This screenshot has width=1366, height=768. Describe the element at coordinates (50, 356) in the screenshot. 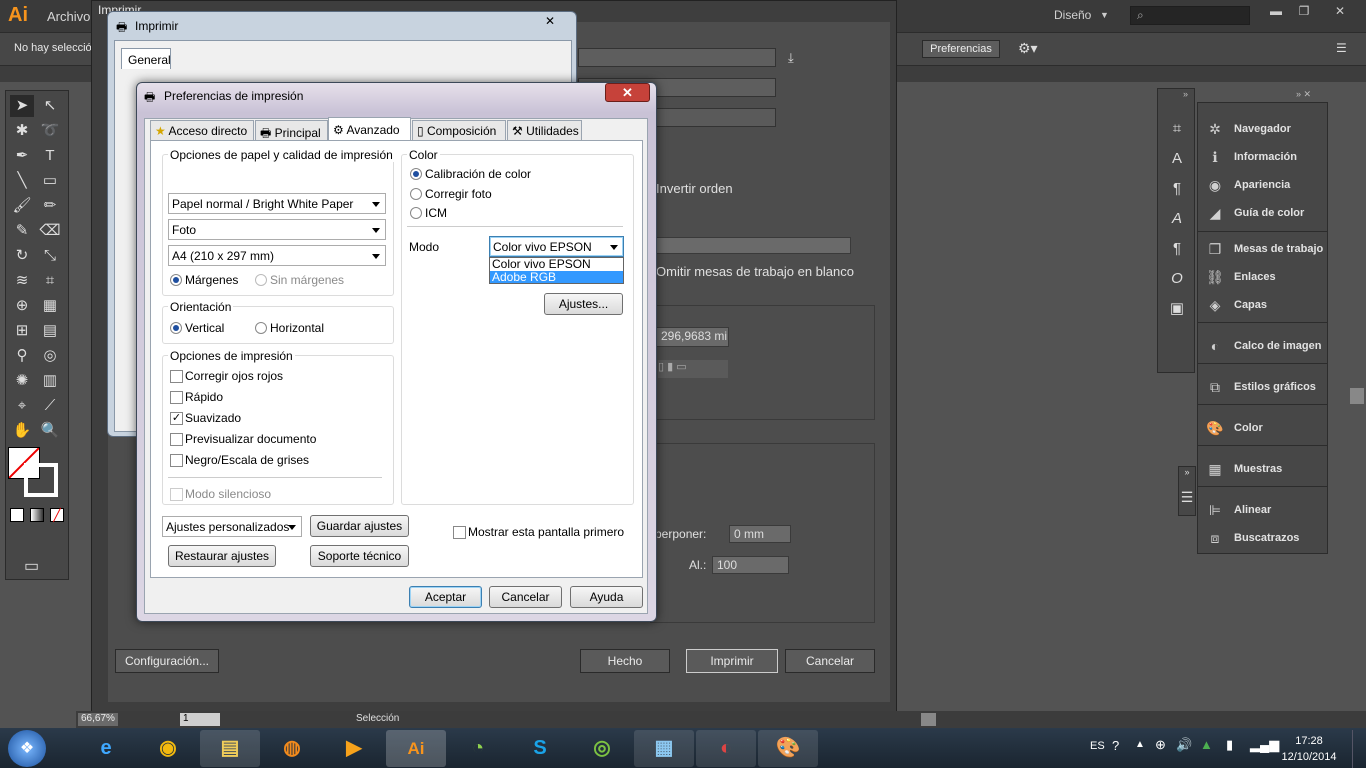

I see `blend-tool-icon: ◎` at that location.